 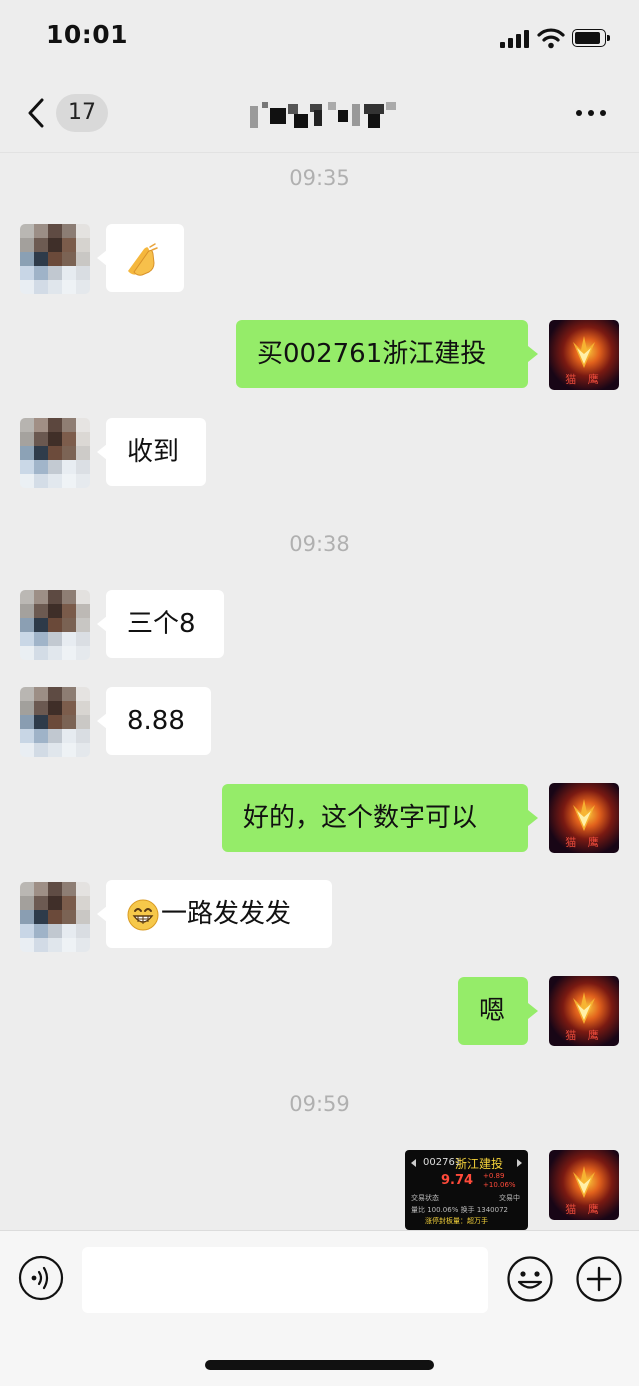 What do you see at coordinates (530, 1279) in the screenshot?
I see `emoji-picker-icon` at bounding box center [530, 1279].